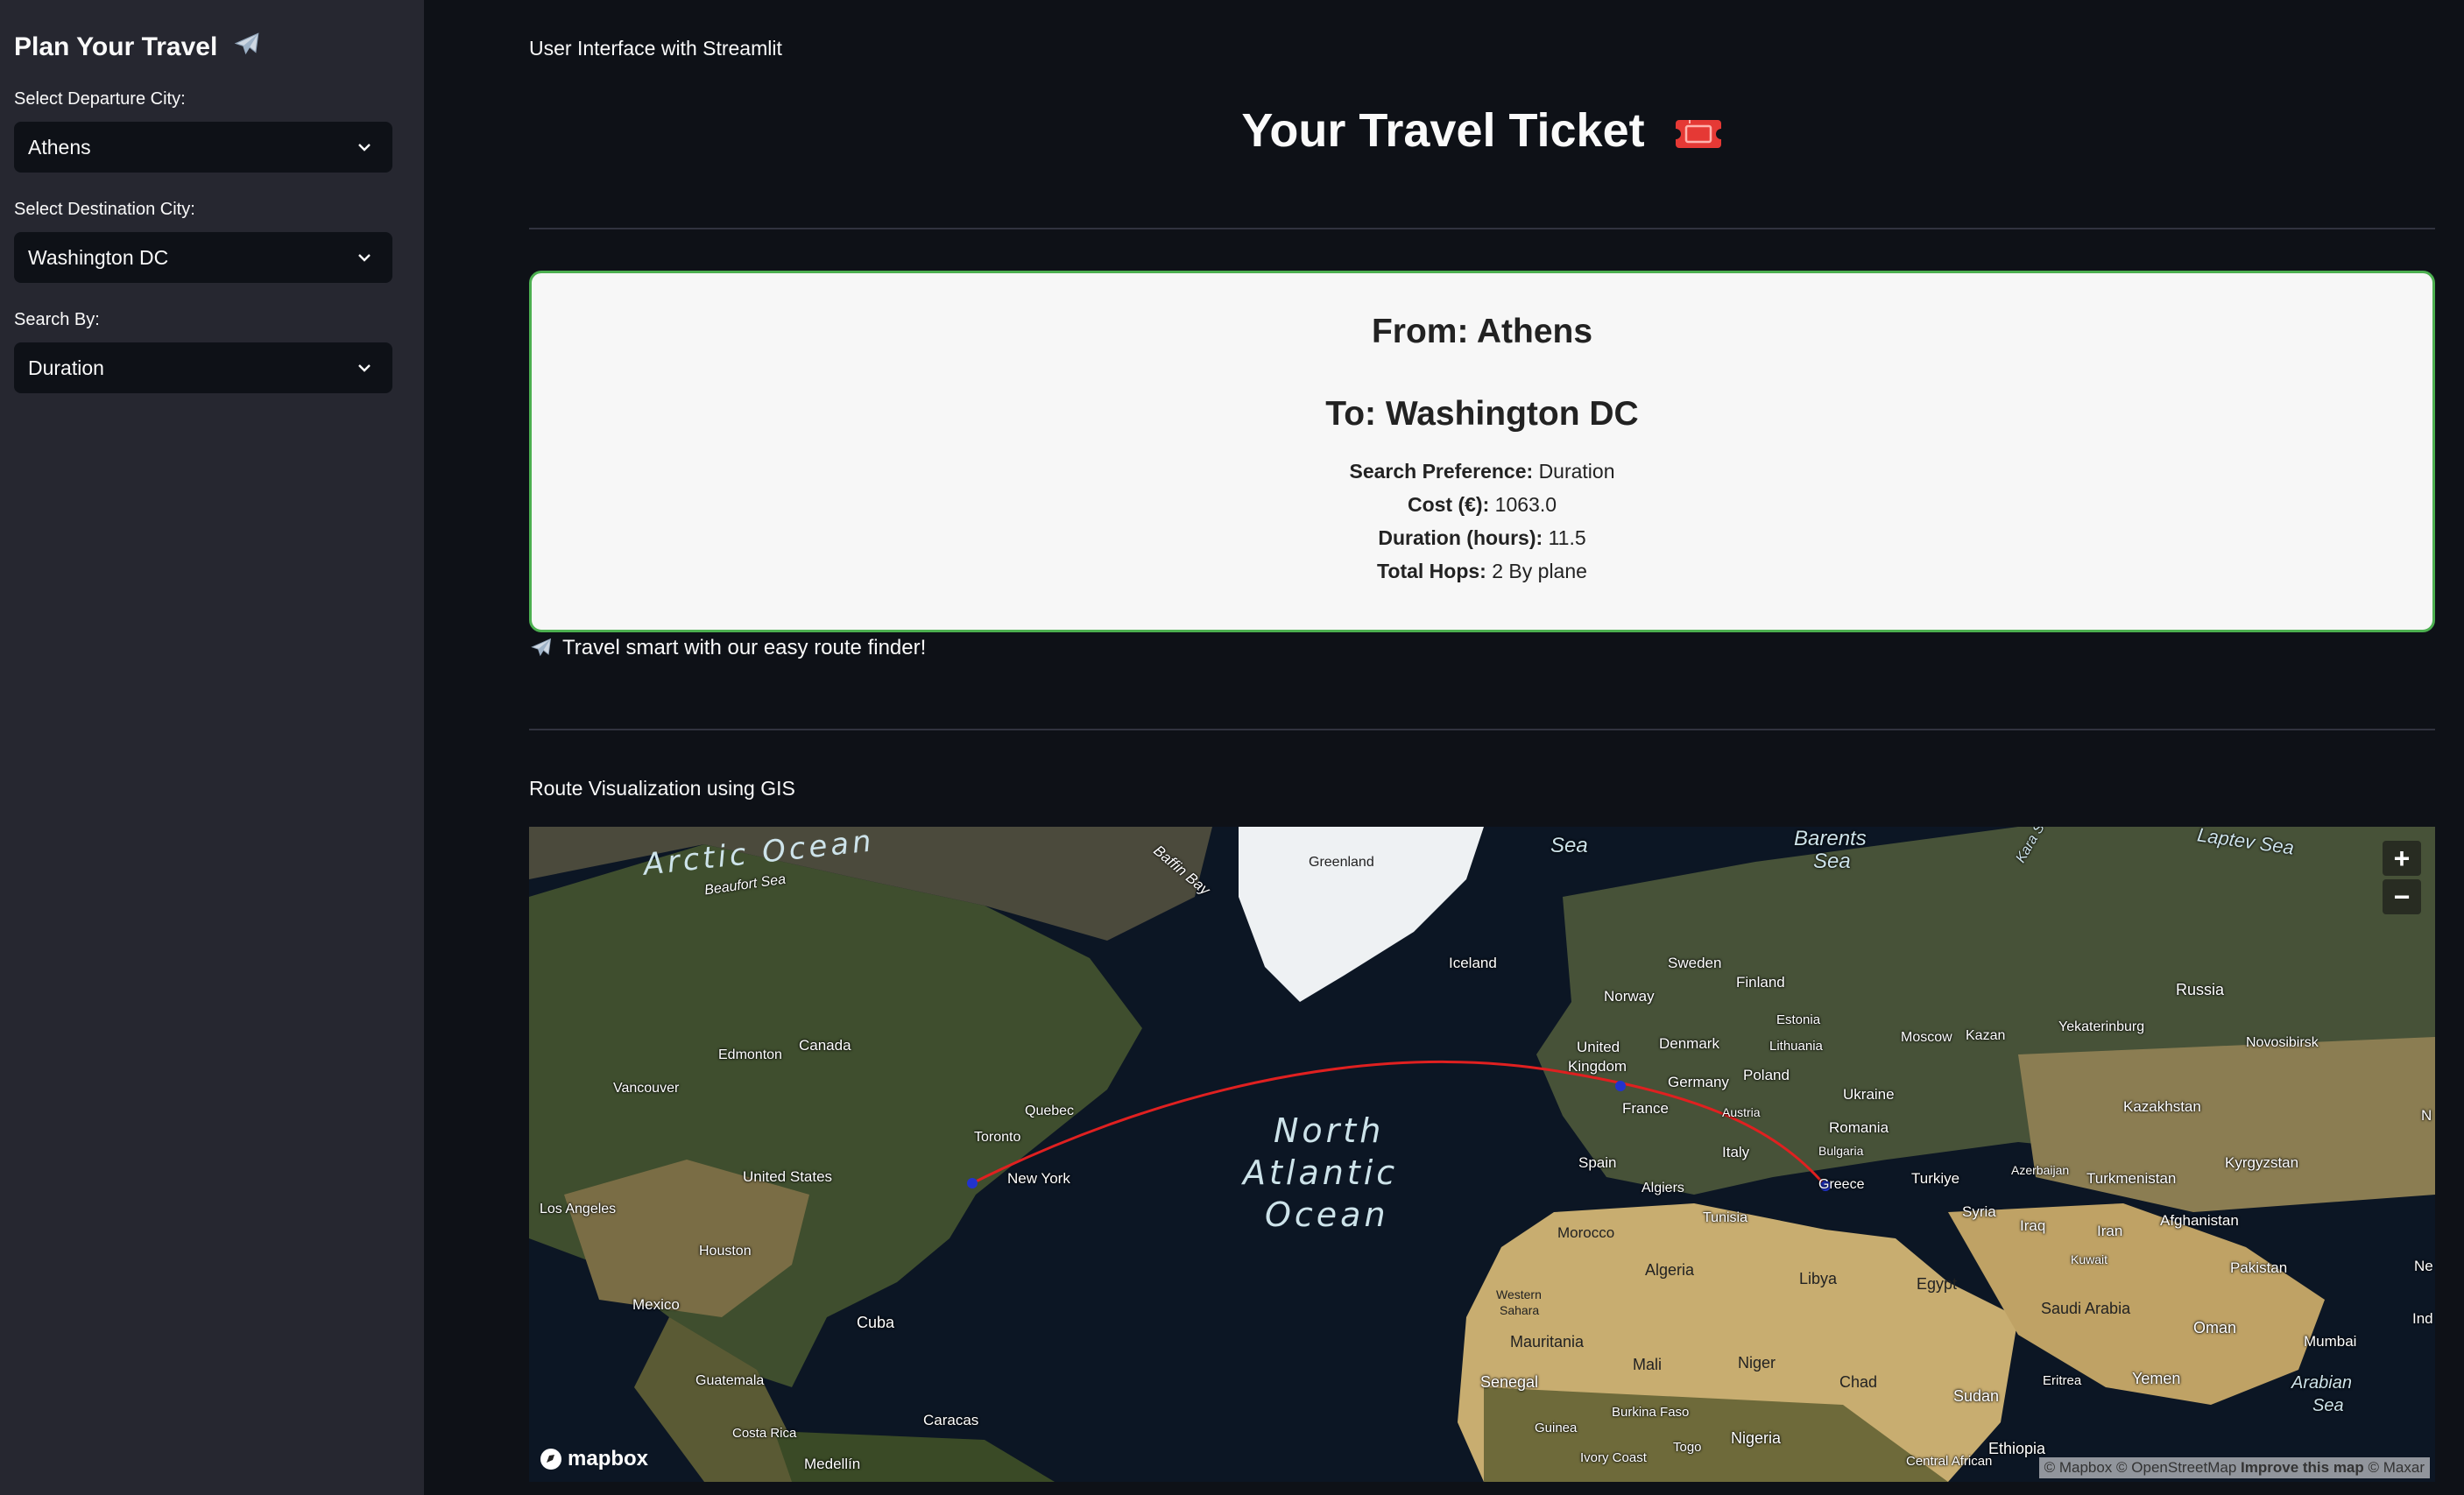 The width and height of the screenshot is (2464, 1495). I want to click on map-label: Saudi Arabia, so click(2086, 1308).